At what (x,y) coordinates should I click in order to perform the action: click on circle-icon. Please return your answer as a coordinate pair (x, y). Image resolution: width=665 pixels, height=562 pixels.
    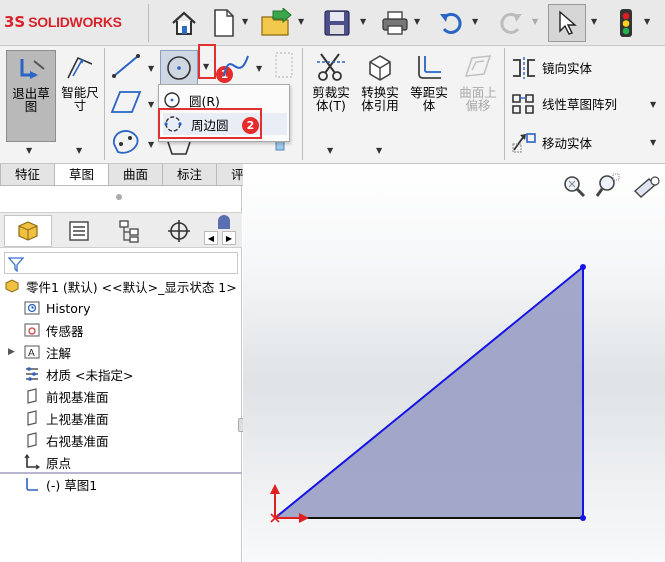
    Looking at the image, I should click on (179, 68).